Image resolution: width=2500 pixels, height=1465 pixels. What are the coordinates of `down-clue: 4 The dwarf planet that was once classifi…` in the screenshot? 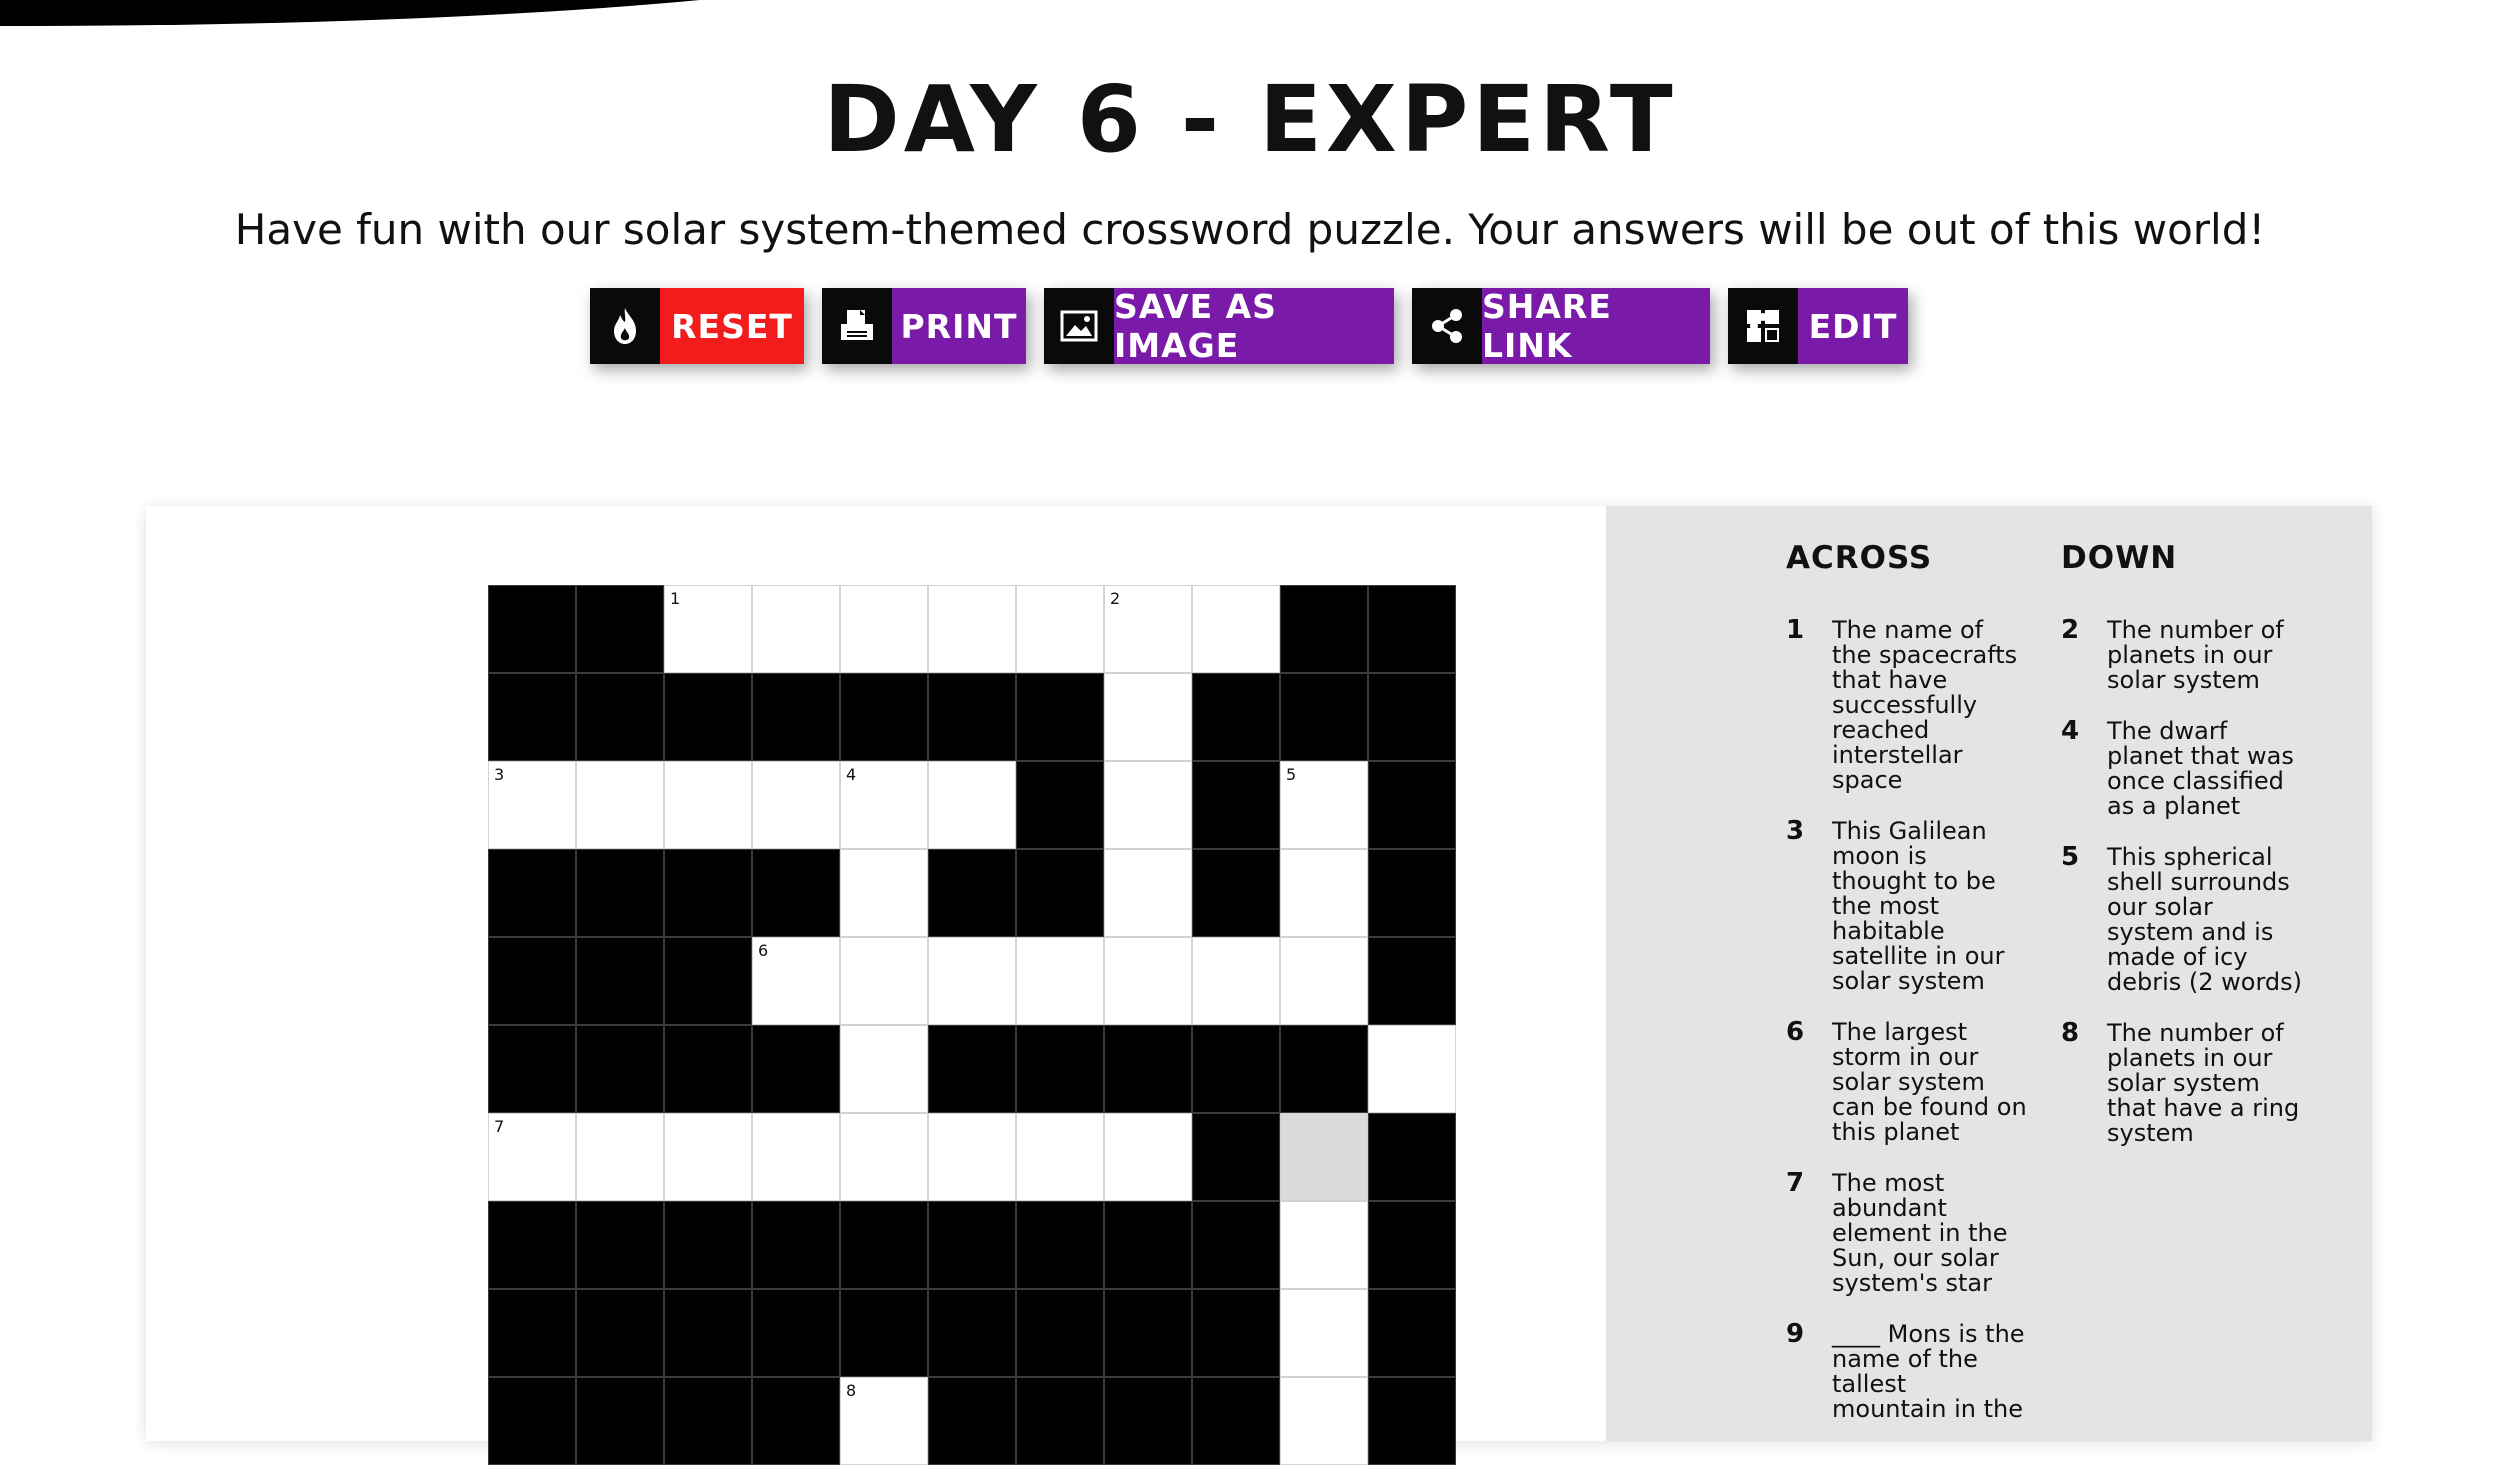 It's located at (2182, 767).